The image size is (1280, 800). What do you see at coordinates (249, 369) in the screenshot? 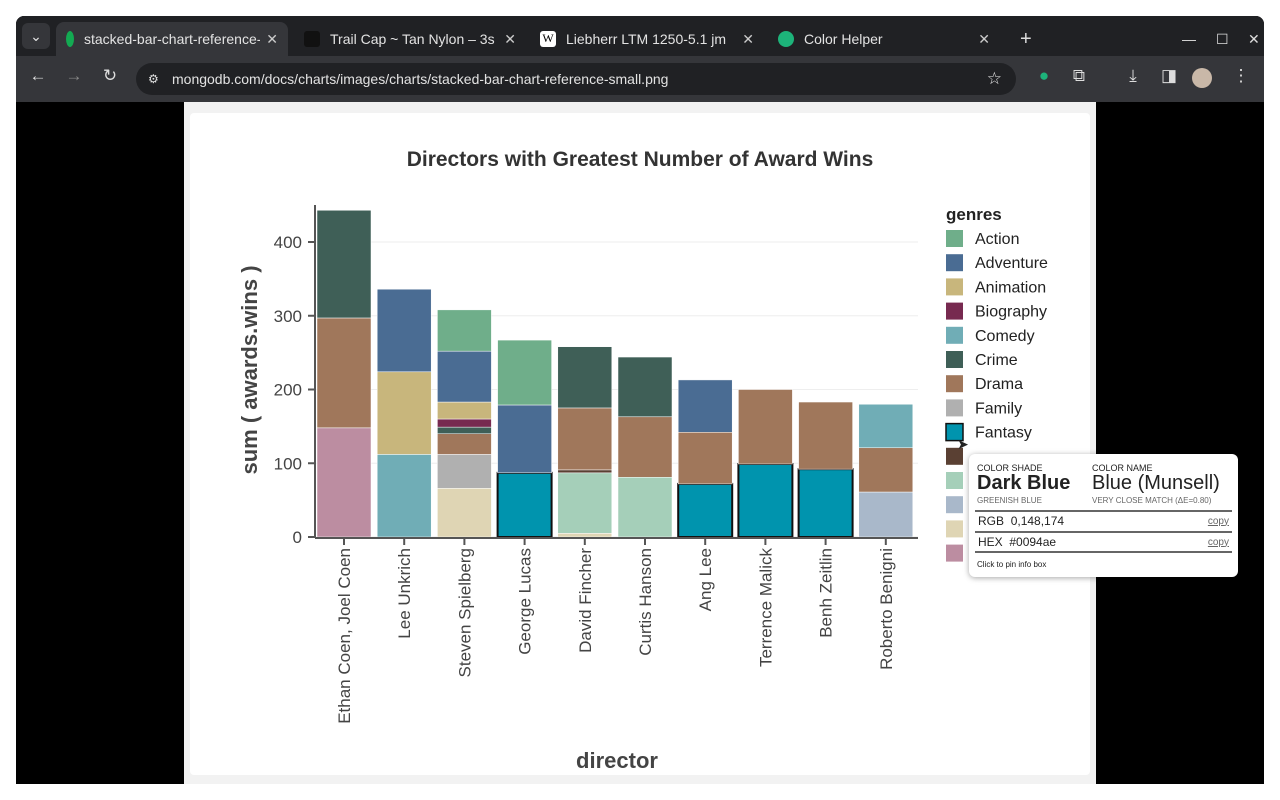
I see `y-axis-label: sum ( awards.wins )` at bounding box center [249, 369].